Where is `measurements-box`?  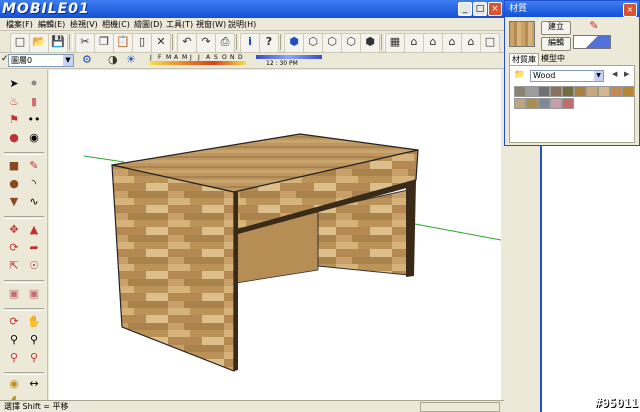 measurements-box is located at coordinates (460, 407).